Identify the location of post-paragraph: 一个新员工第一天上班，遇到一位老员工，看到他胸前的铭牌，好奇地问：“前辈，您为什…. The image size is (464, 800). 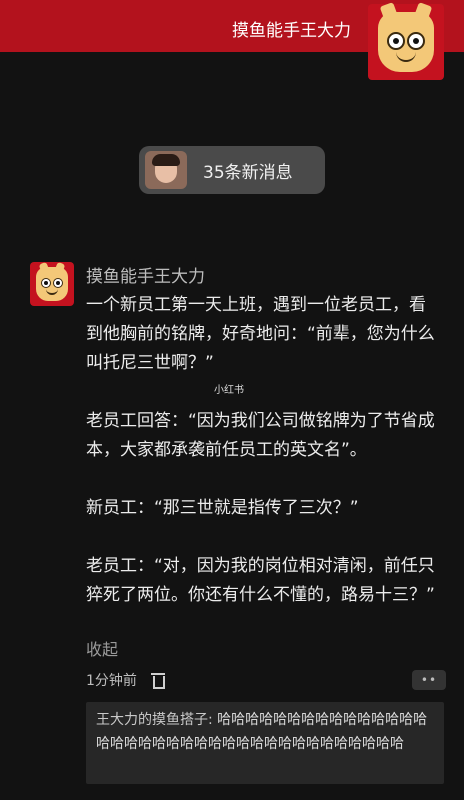
(260, 334).